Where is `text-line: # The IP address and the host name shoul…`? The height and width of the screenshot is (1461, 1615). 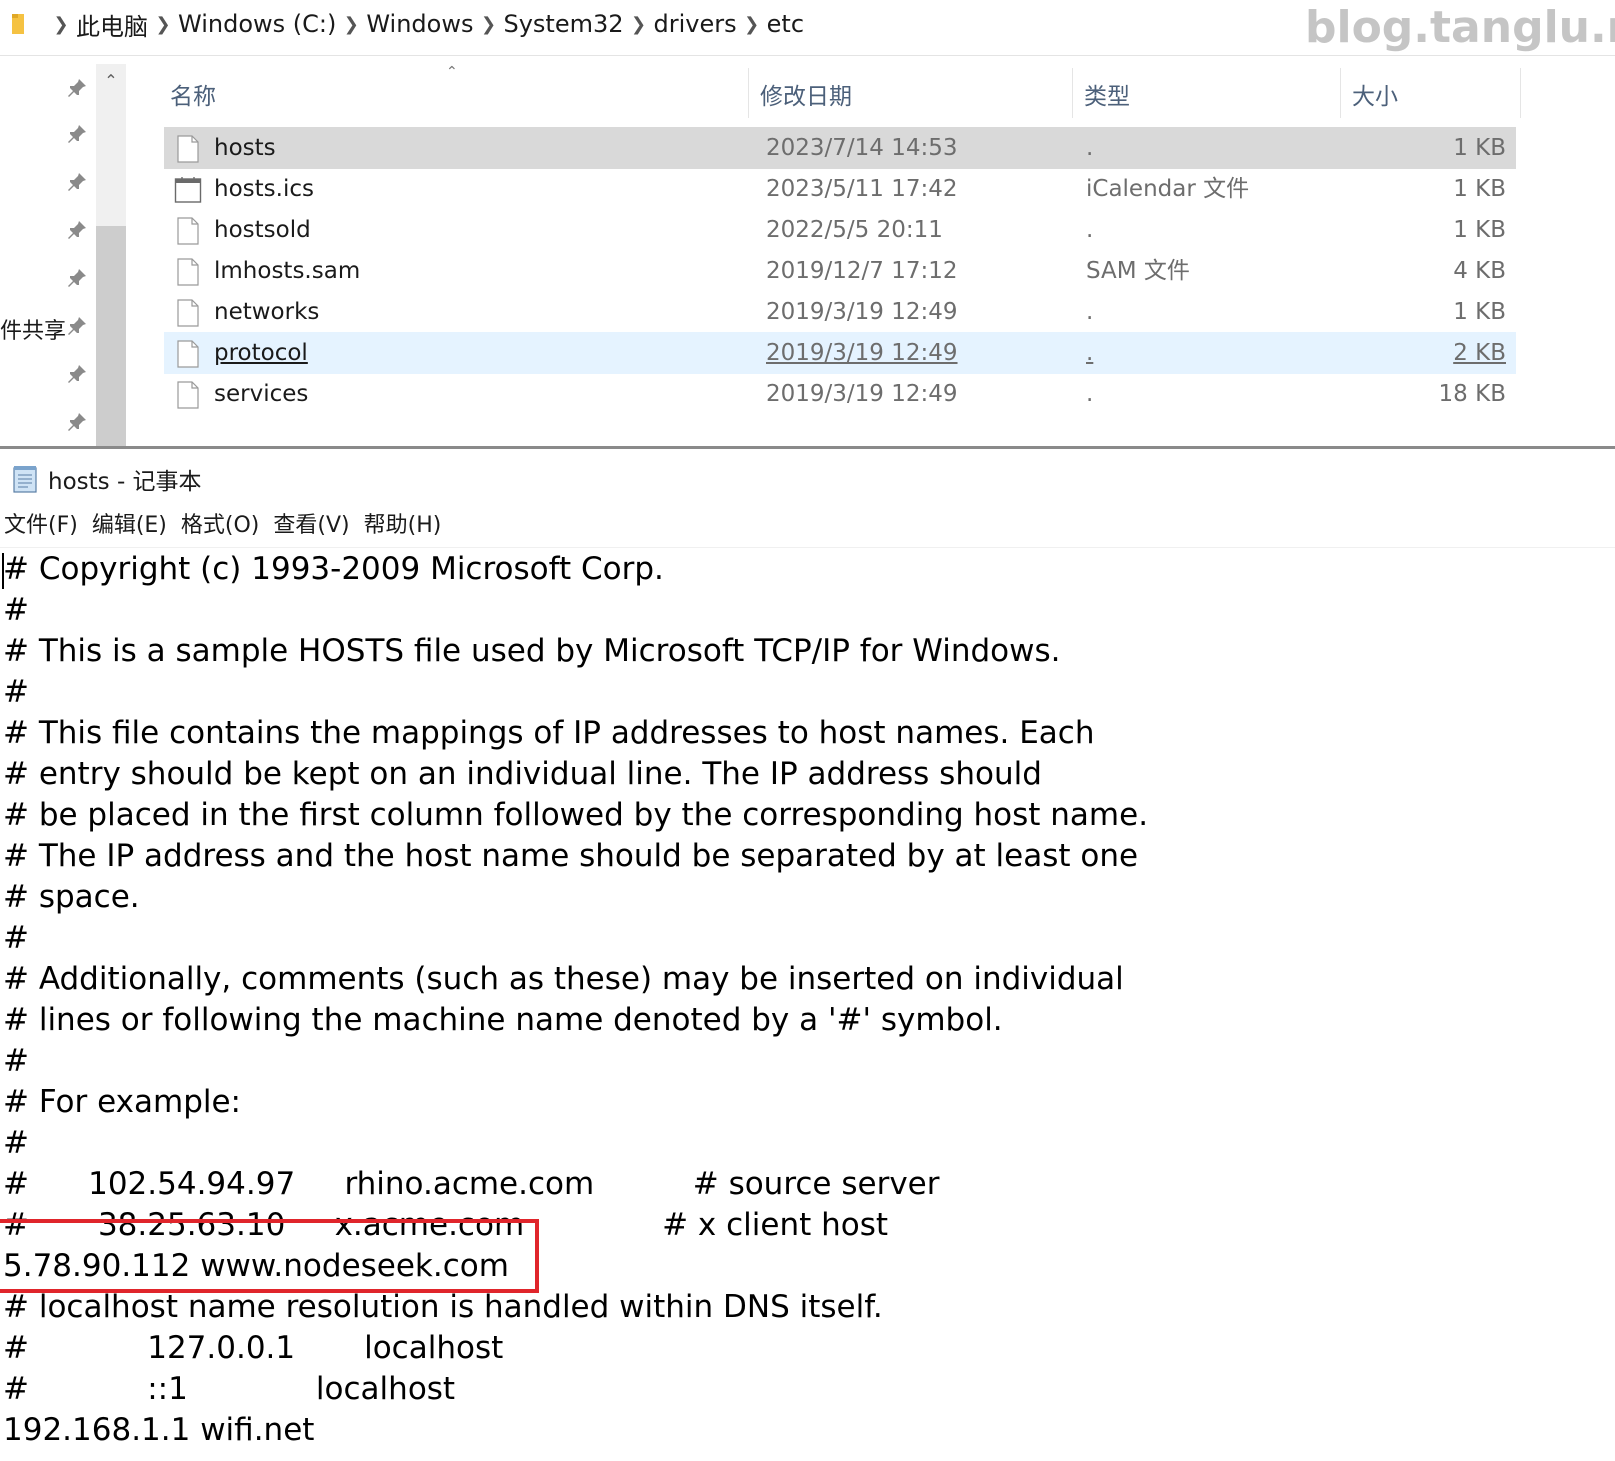
text-line: # The IP address and the host name shoul… is located at coordinates (571, 856).